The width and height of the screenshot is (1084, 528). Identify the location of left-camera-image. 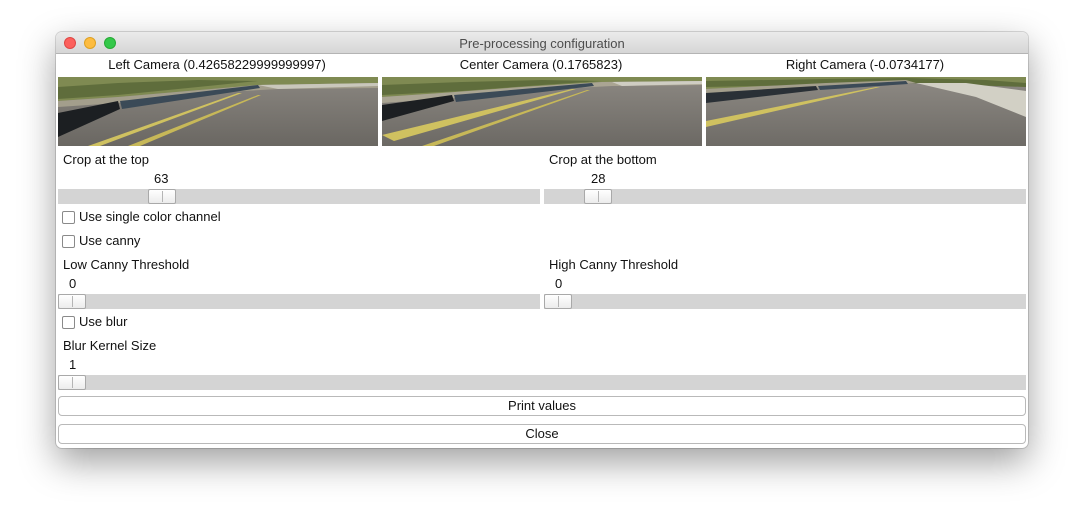
(218, 111).